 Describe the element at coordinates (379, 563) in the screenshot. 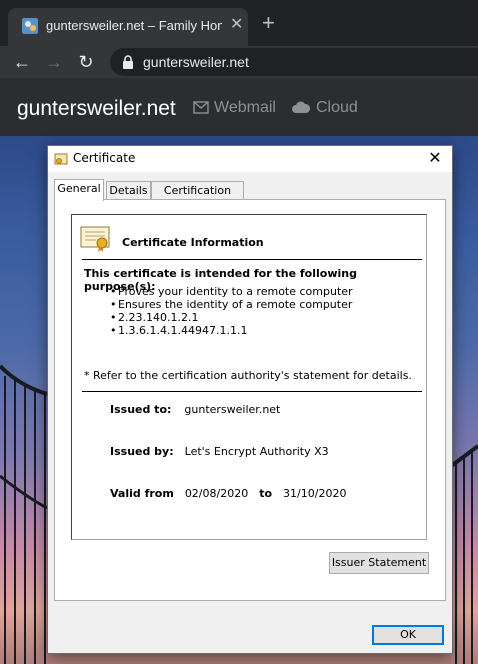

I see `issuer-statement-button: Issuer Statement` at that location.